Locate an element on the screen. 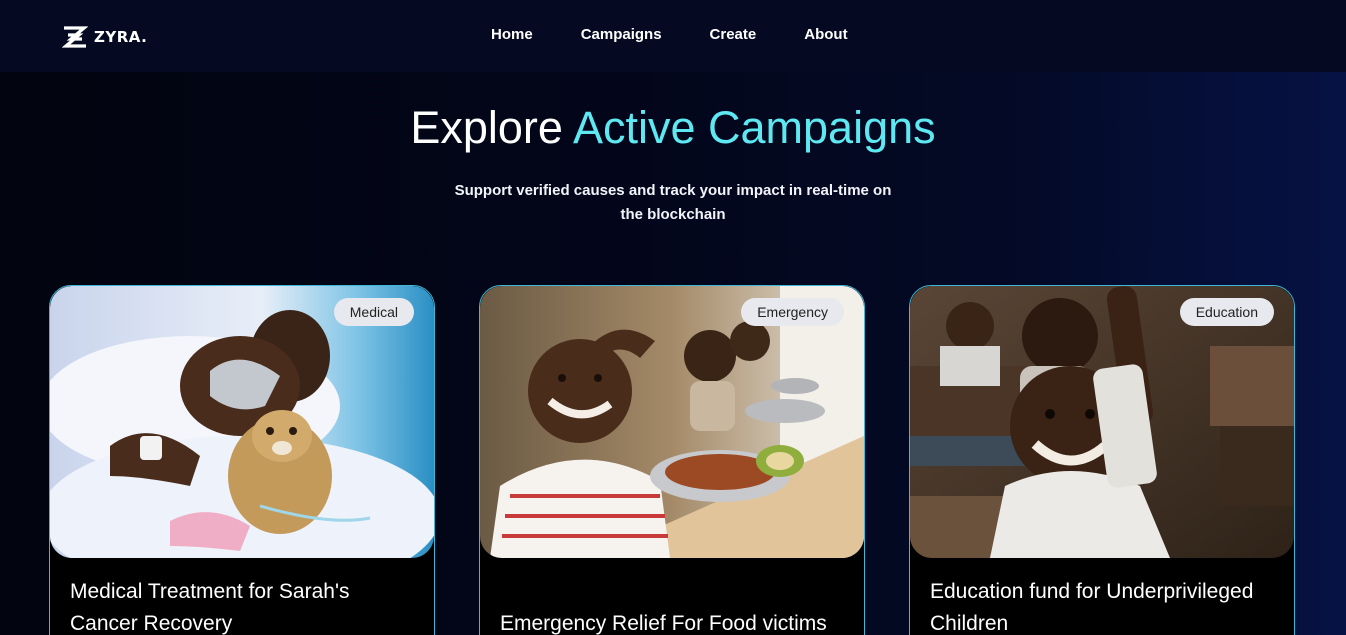 Image resolution: width=1346 pixels, height=635 pixels. nav-about: About is located at coordinates (825, 34).